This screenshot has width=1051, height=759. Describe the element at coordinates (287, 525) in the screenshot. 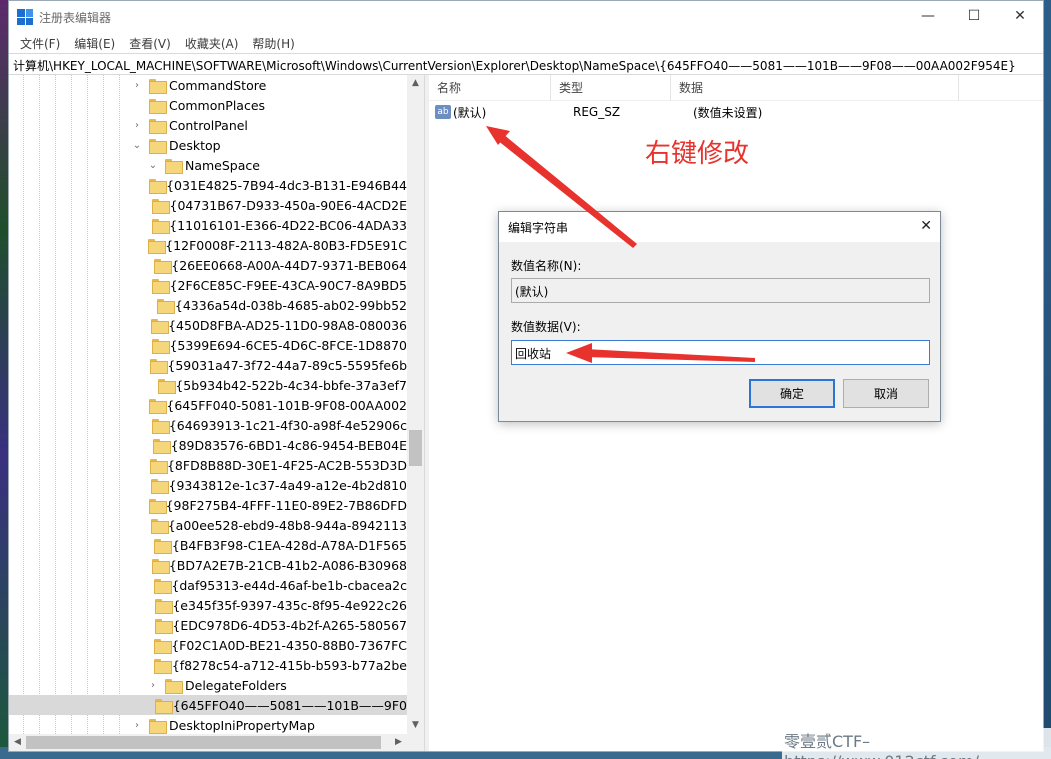

I see `tree-node-label: {a00ee528-ebd9-48b8-944a-8942113` at that location.